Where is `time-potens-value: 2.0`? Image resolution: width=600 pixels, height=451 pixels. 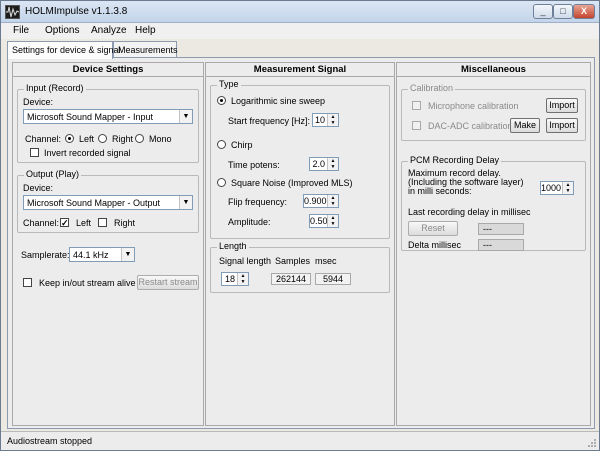 time-potens-value: 2.0 is located at coordinates (318, 164).